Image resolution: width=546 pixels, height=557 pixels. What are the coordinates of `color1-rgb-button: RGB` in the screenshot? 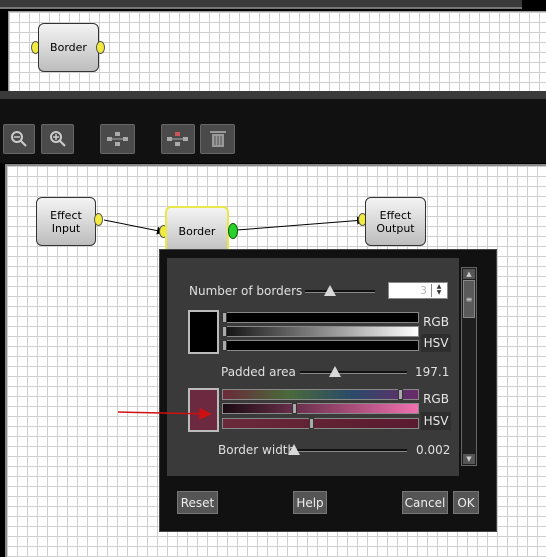 It's located at (436, 322).